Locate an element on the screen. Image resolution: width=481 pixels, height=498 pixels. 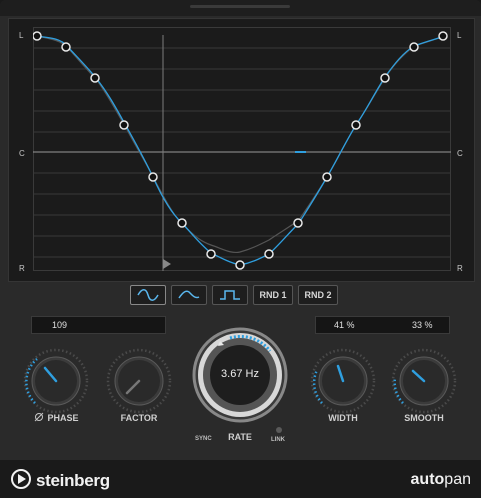
waveform-selector: RND 1 RND 2 is located at coordinates (234, 295).